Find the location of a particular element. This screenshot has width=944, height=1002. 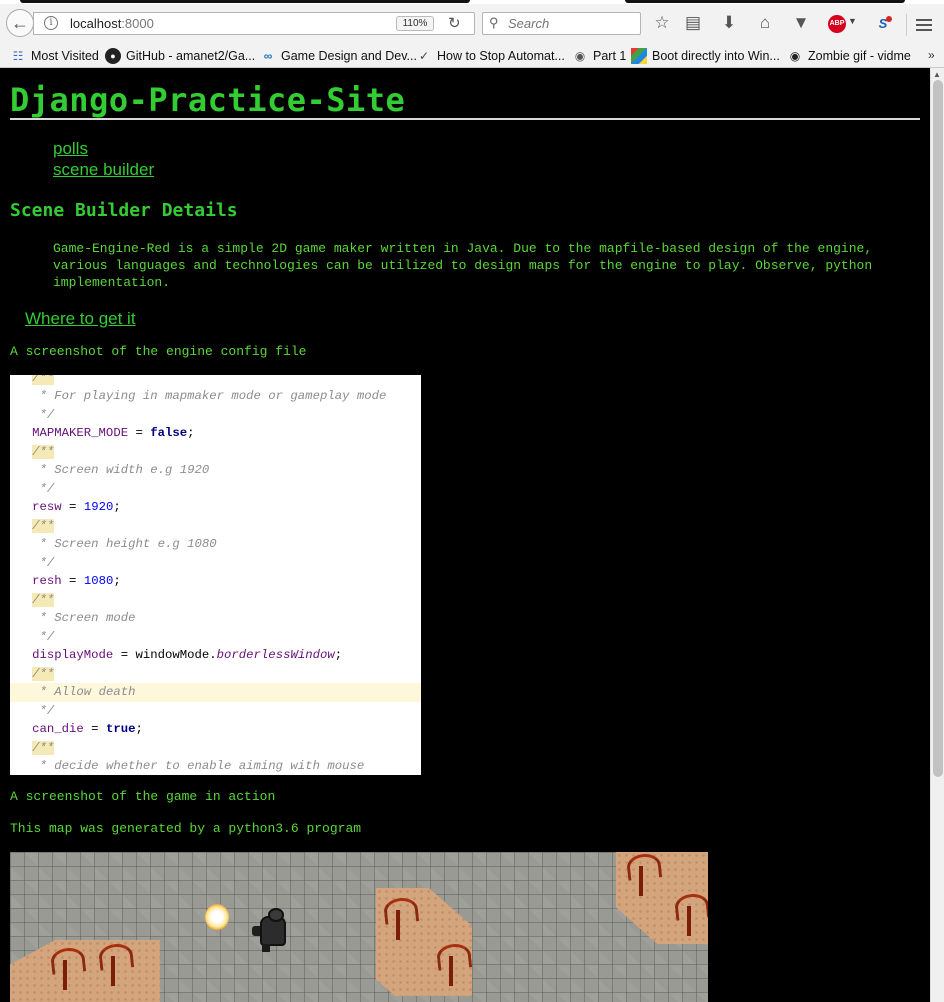

search-input is located at coordinates (571, 23).